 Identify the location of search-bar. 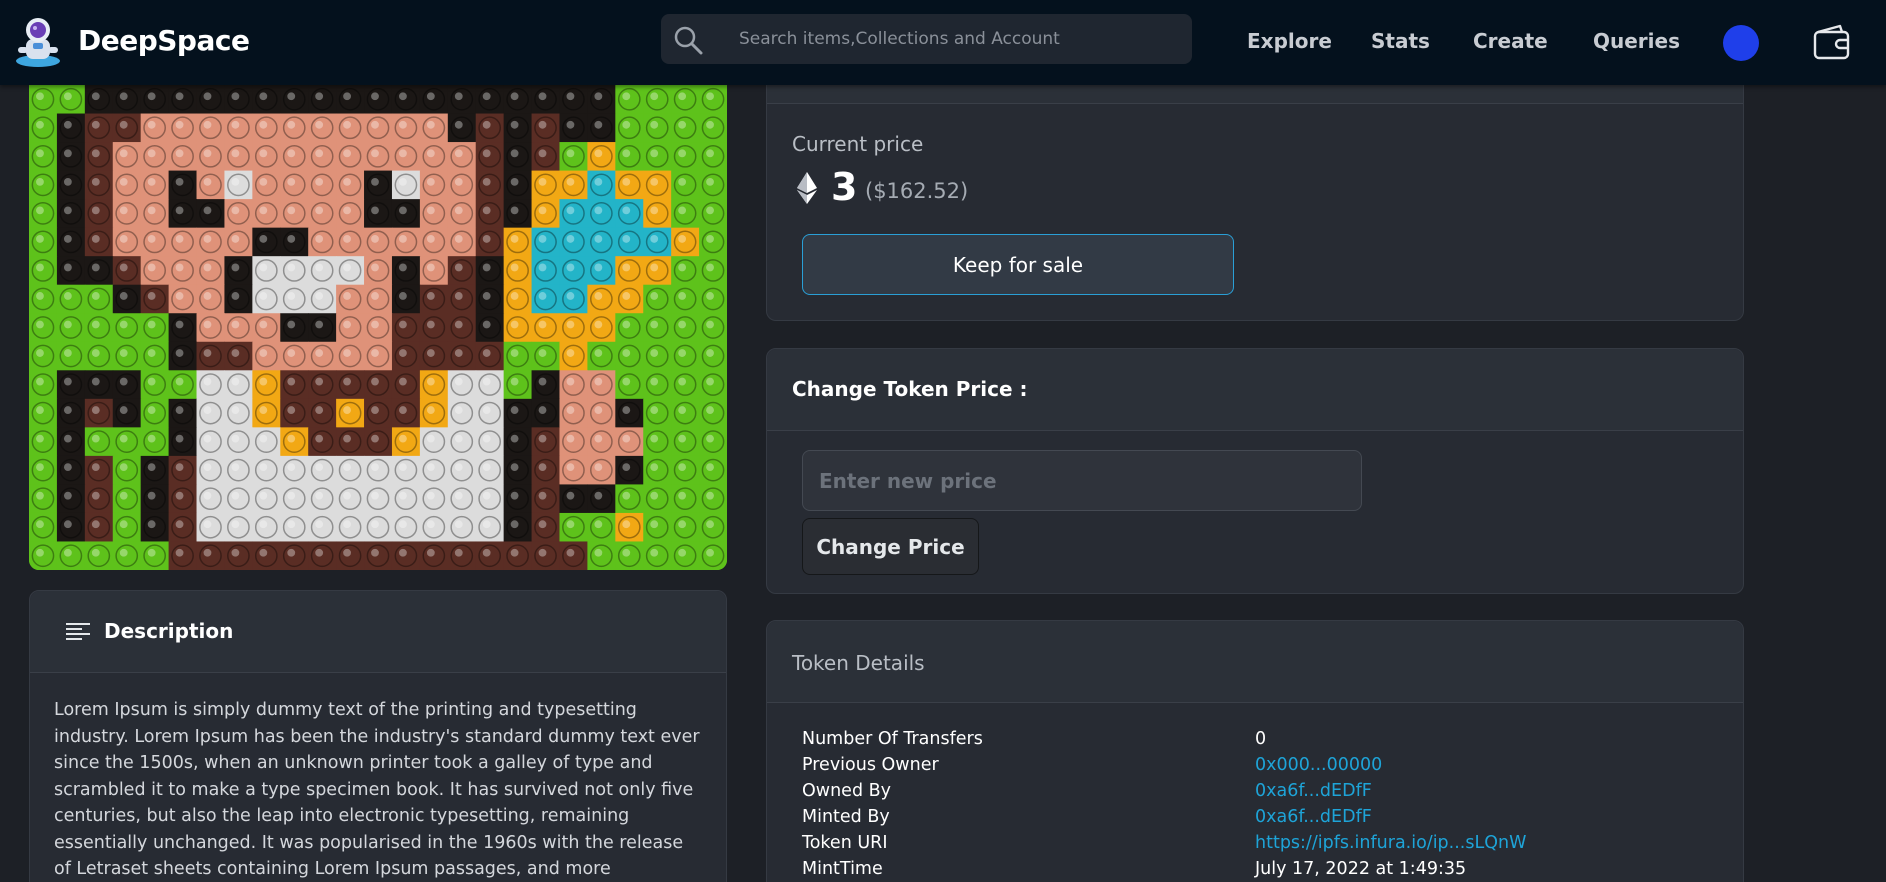
(926, 39).